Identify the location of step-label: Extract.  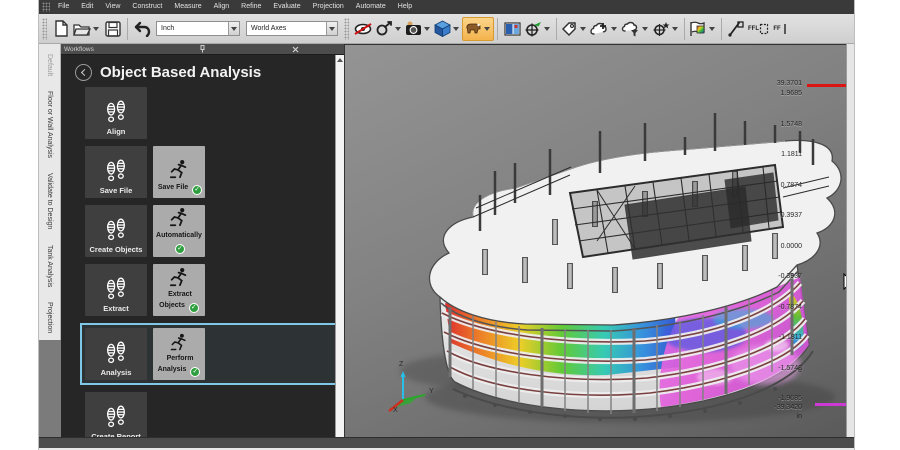
(116, 308).